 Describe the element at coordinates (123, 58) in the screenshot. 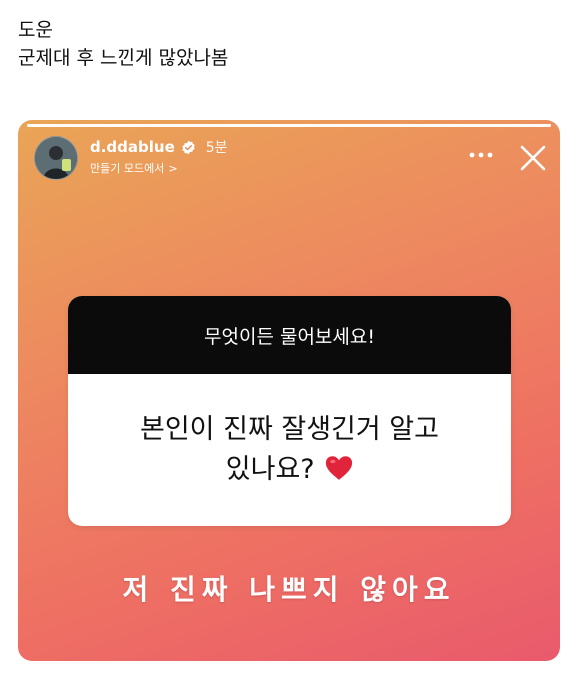

I see `post-caption: 군제대 후 느낀게 많았나봄` at that location.